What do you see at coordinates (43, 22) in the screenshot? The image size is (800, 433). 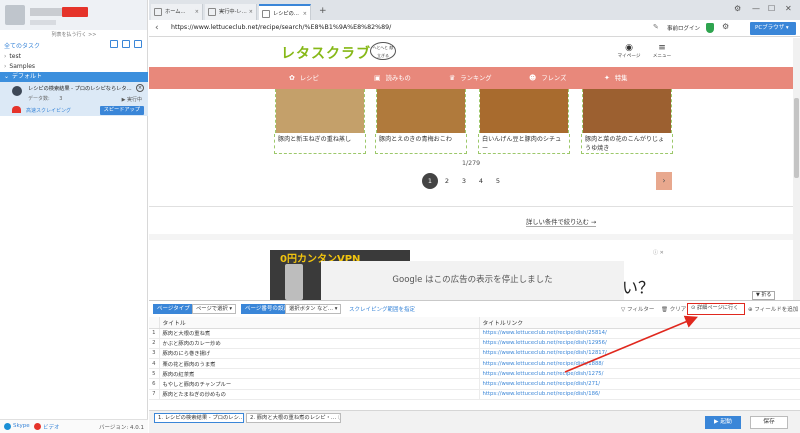 I see `account-link-redacted` at bounding box center [43, 22].